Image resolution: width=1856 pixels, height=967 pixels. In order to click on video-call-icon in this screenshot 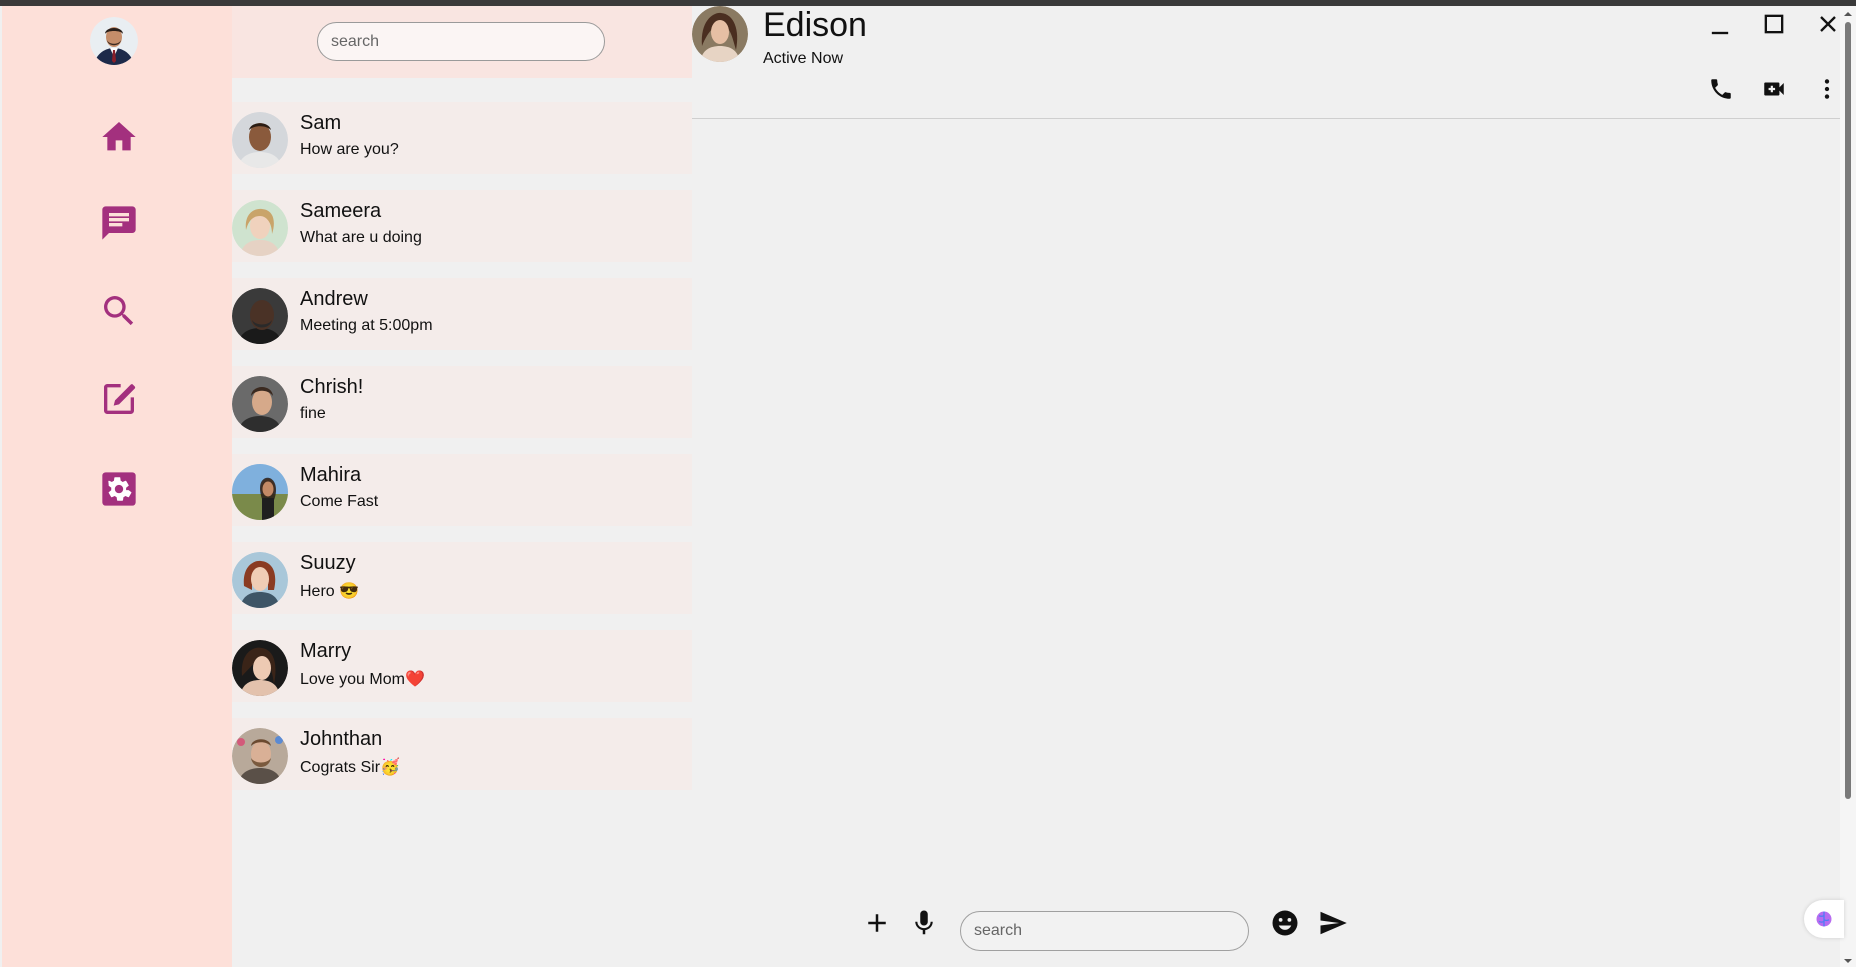, I will do `click(1775, 90)`.